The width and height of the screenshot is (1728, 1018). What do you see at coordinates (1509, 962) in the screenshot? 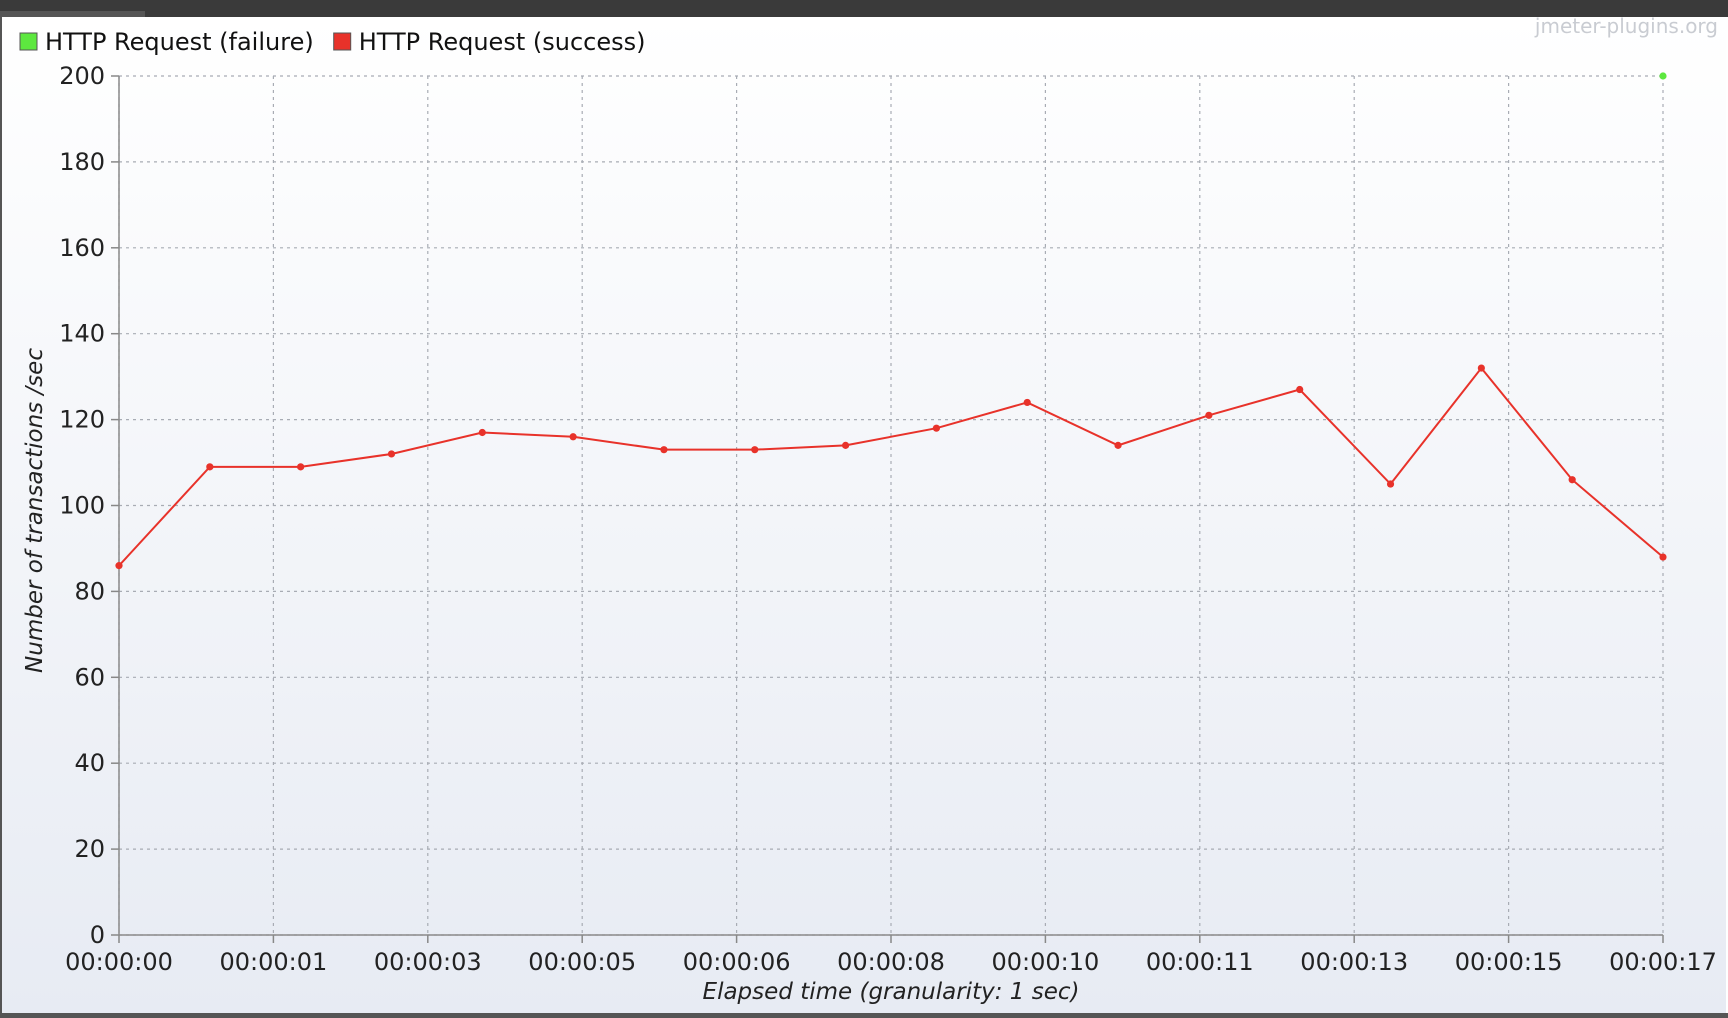
I see `x-tick-label: 00:00:15` at bounding box center [1509, 962].